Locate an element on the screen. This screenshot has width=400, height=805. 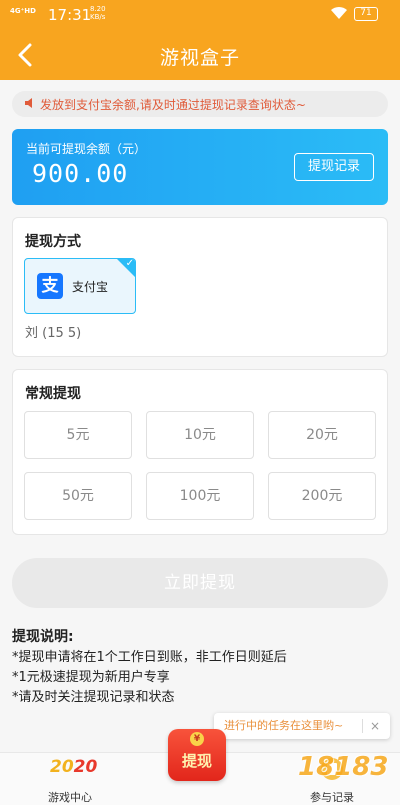
tab-label: 参与记录 is located at coordinates (332, 797).